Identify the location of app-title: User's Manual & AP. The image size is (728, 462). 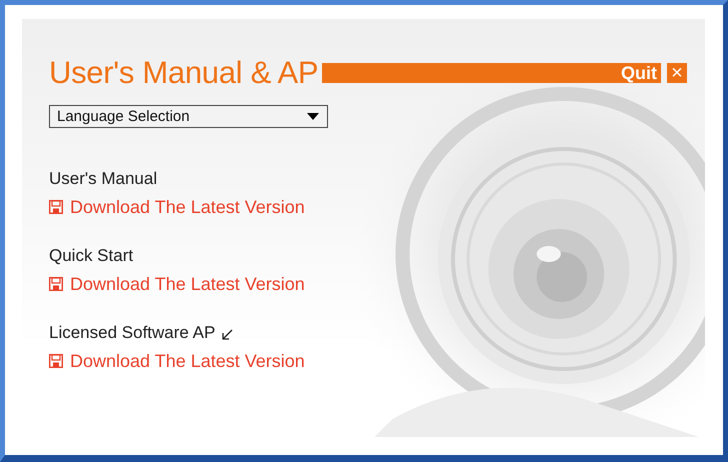
(183, 73).